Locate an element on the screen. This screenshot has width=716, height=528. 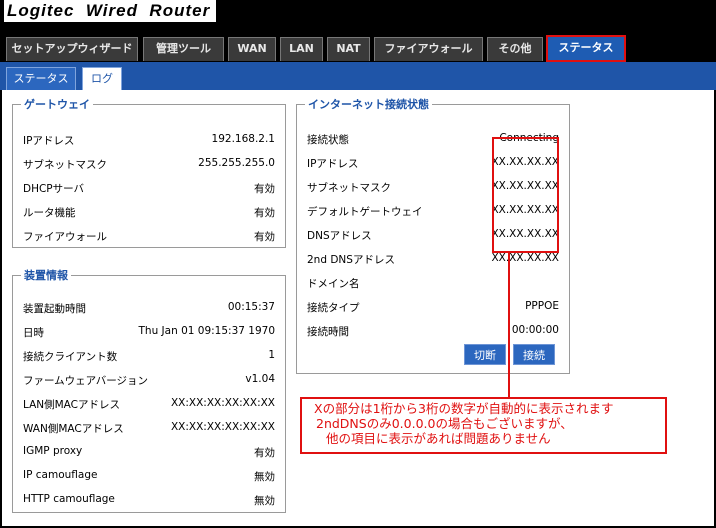
device-row: 接続クライアント数 1 is located at coordinates (149, 359).